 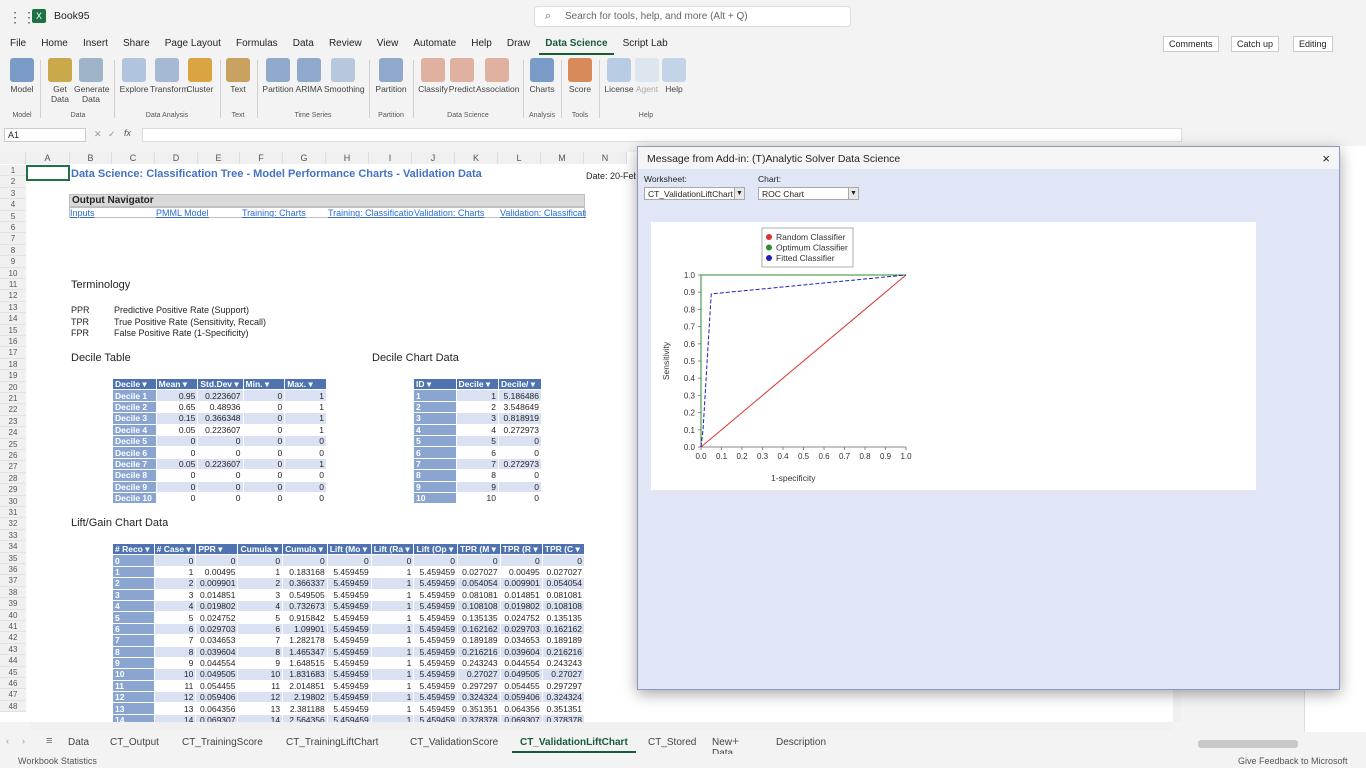 What do you see at coordinates (13, 250) in the screenshot?
I see `row-header: 8` at bounding box center [13, 250].